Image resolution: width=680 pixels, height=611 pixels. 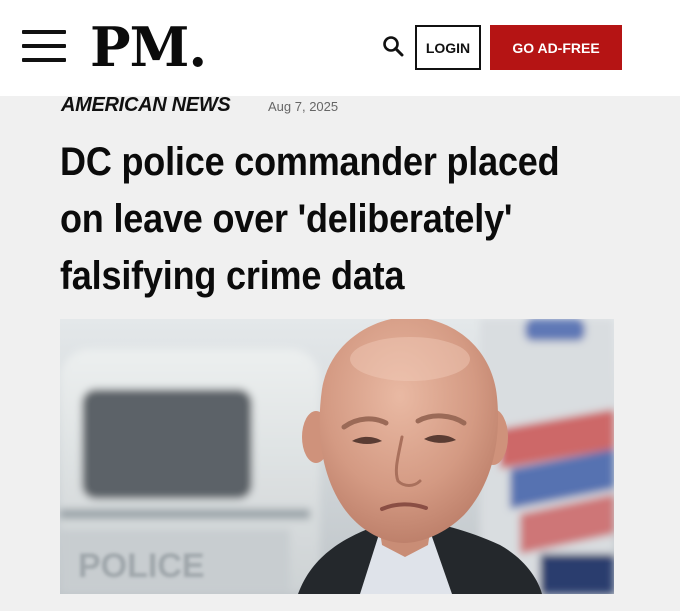 I want to click on article-date: Aug 7, 2025, so click(x=303, y=106).